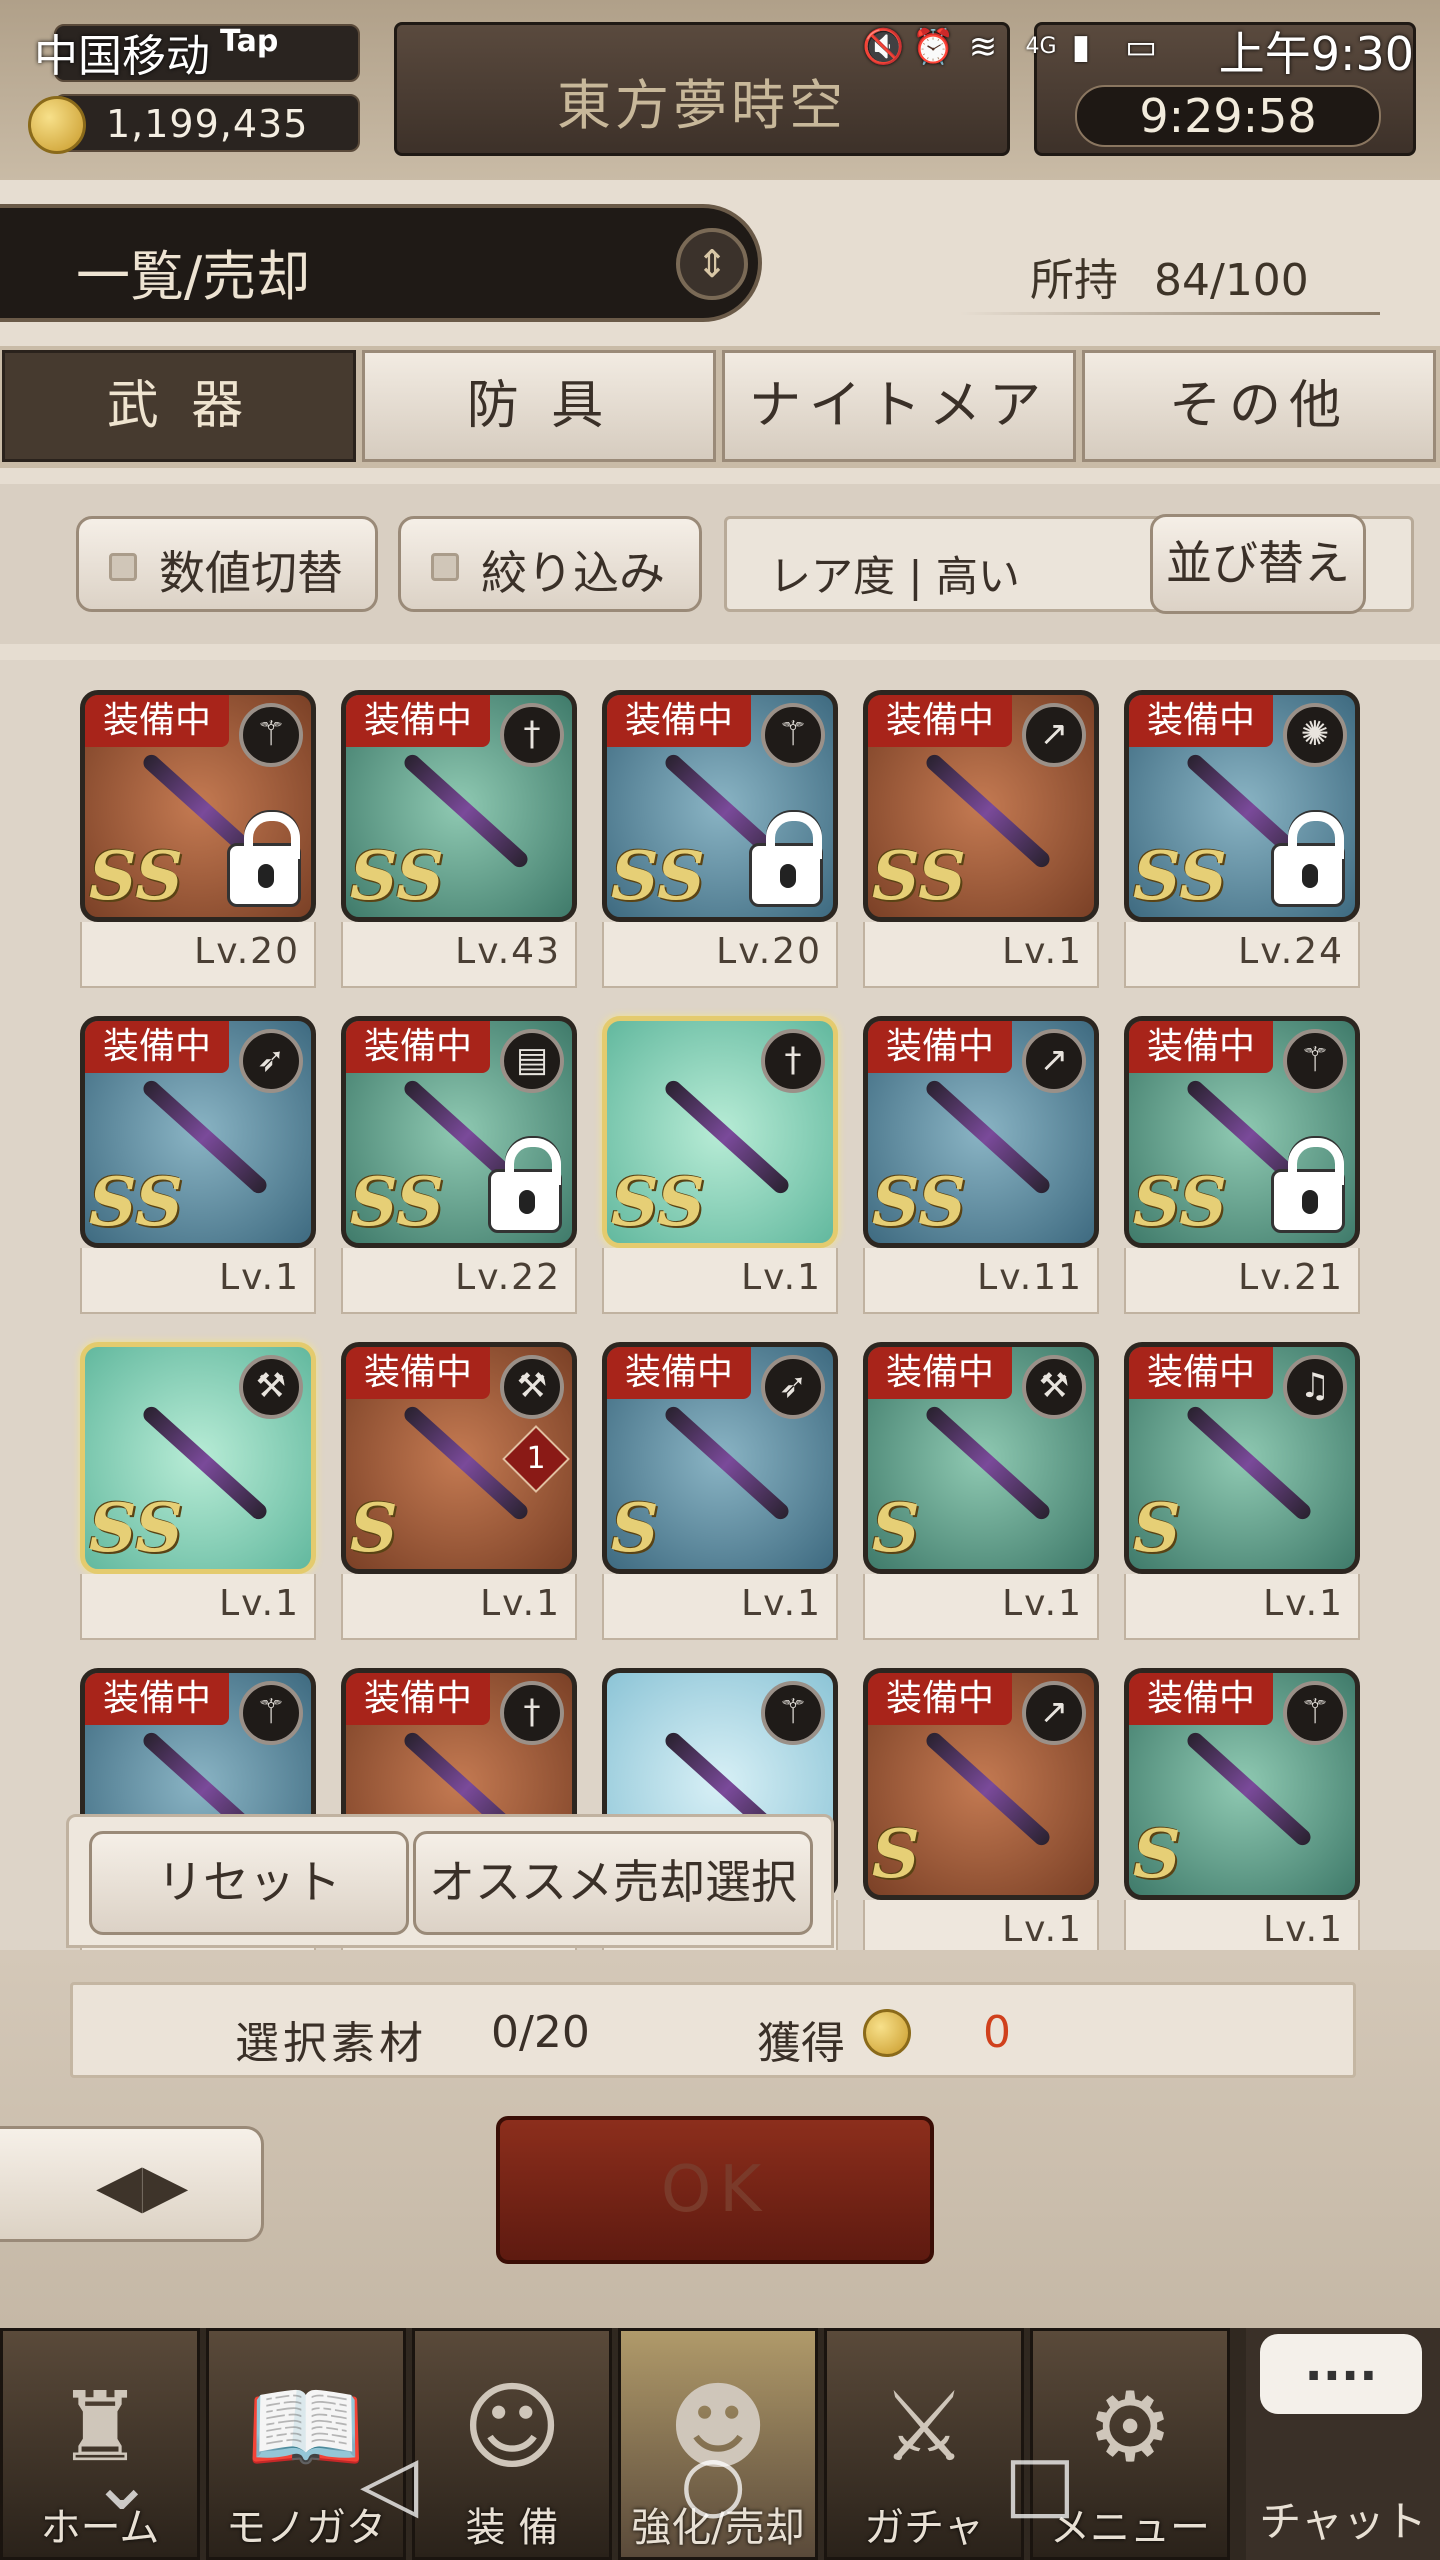 The height and width of the screenshot is (2560, 1440). What do you see at coordinates (1258, 564) in the screenshot?
I see `sort-button: 並び替え` at bounding box center [1258, 564].